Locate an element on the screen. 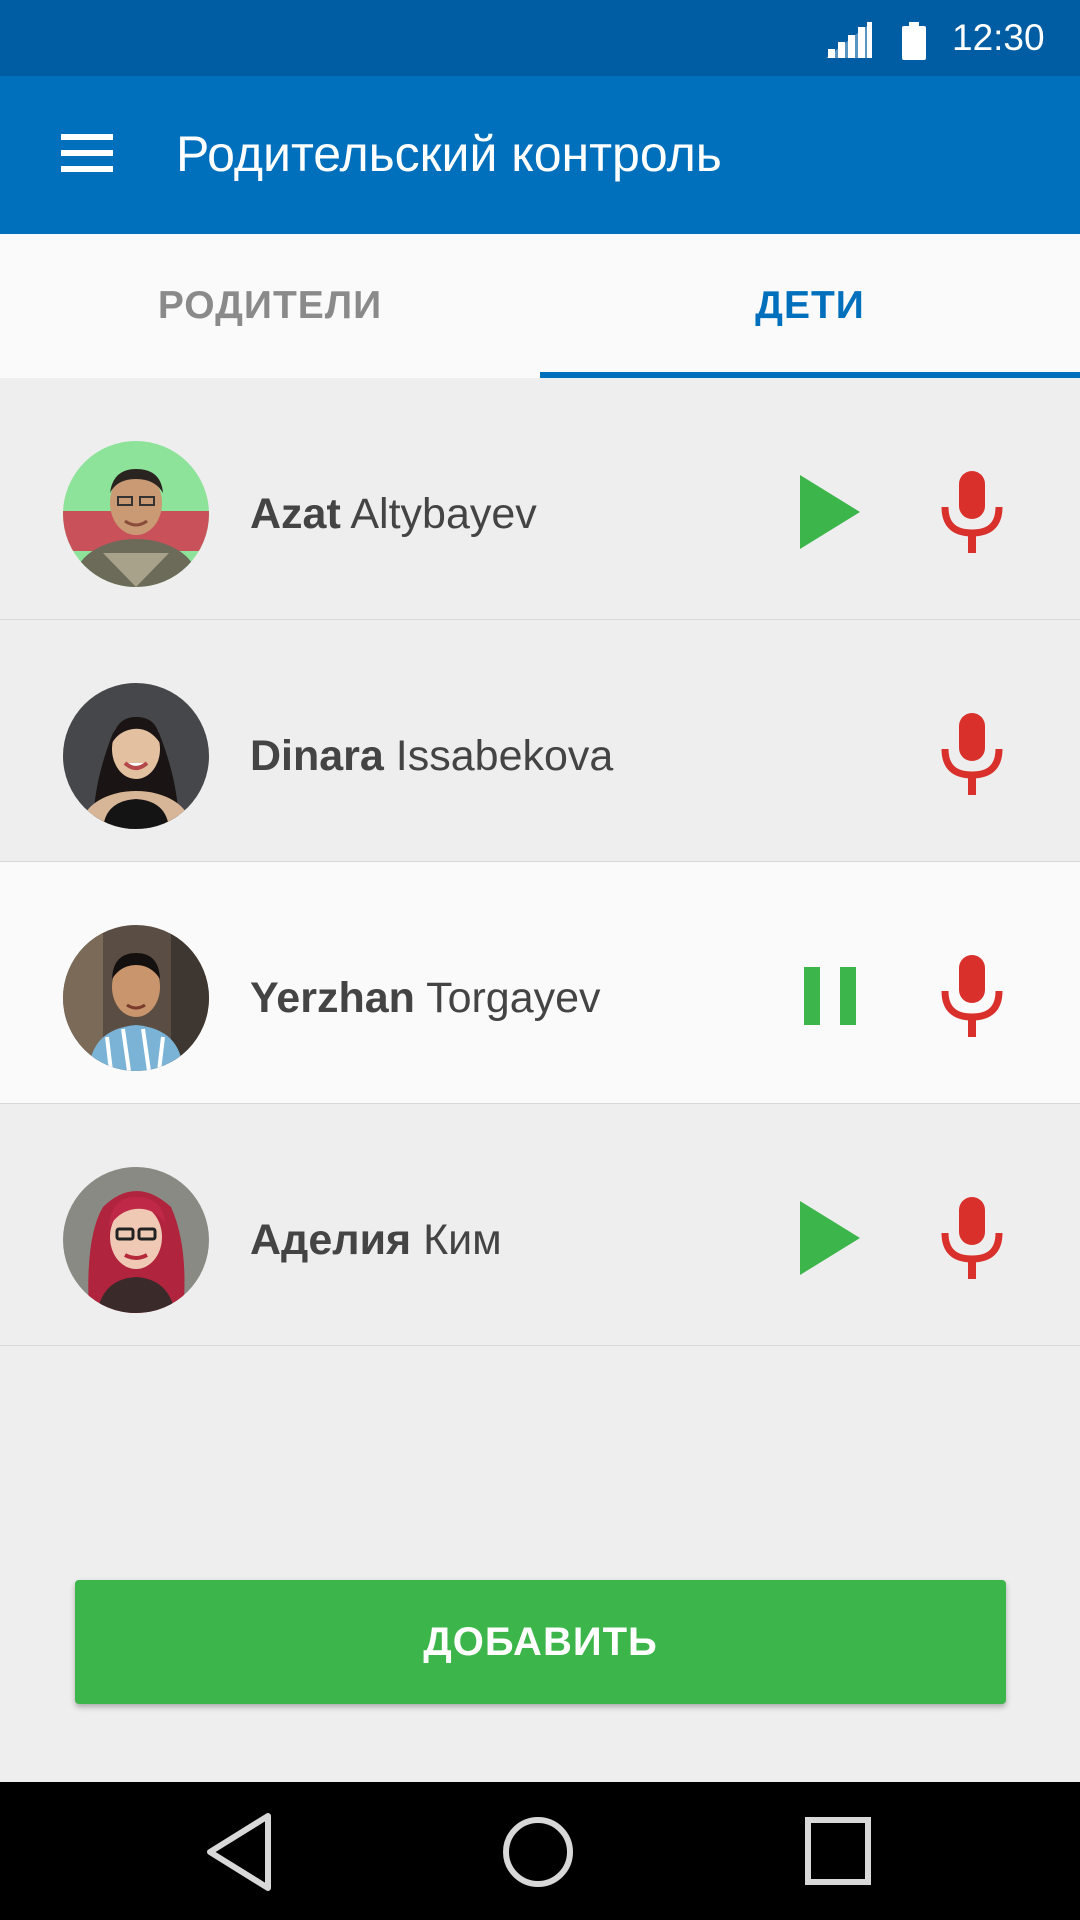 This screenshot has height=1920, width=1080. first-name: Dinara is located at coordinates (317, 756).